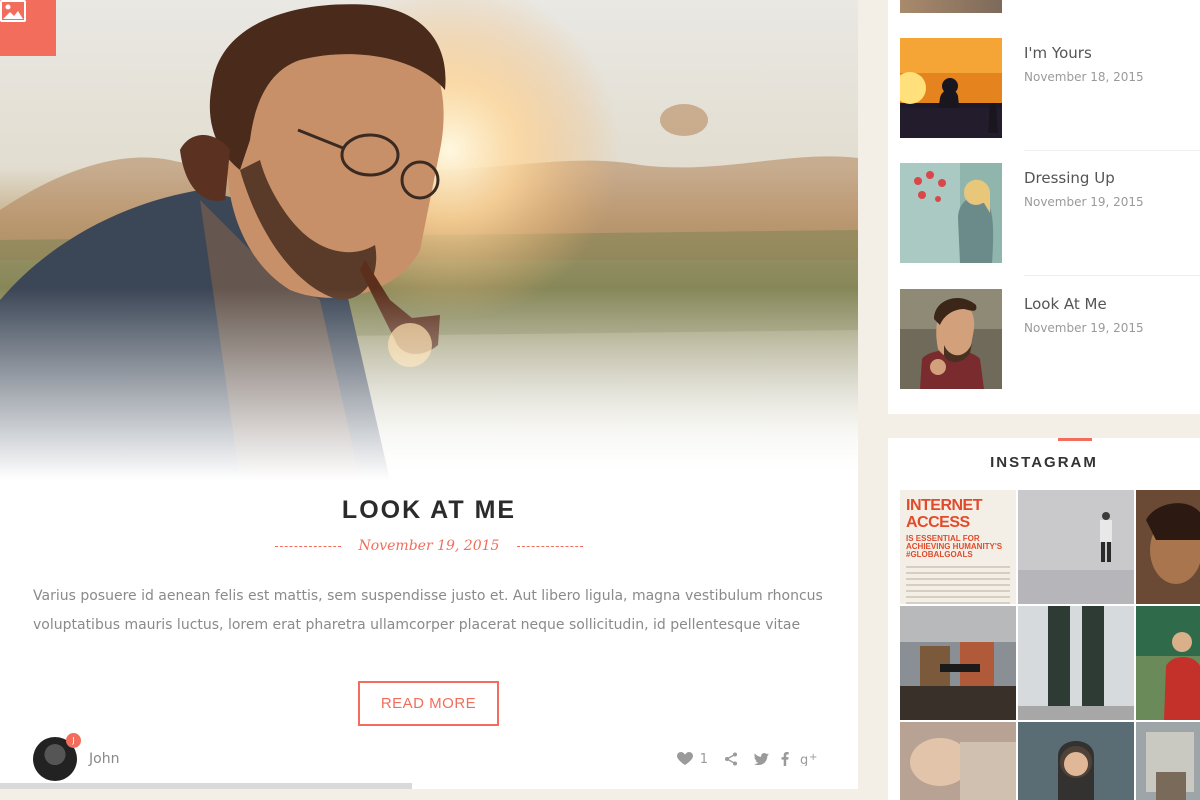 The width and height of the screenshot is (1200, 800). What do you see at coordinates (1075, 439) in the screenshot?
I see `widget-accent-bar` at bounding box center [1075, 439].